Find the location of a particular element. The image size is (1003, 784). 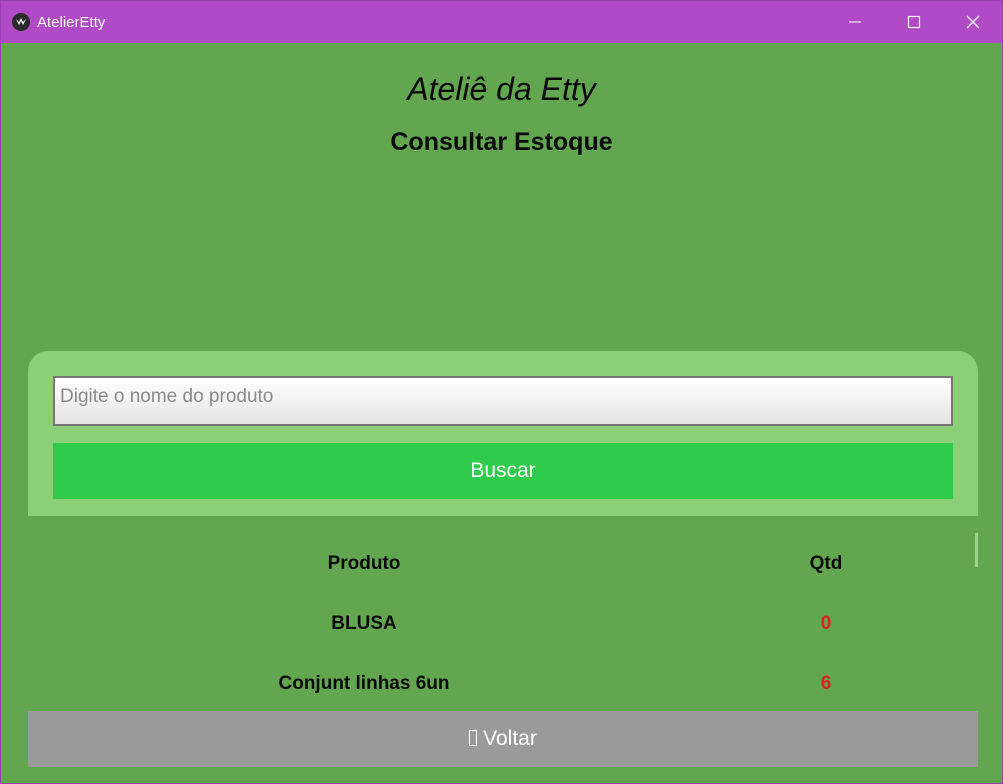

close-icon is located at coordinates (973, 22).